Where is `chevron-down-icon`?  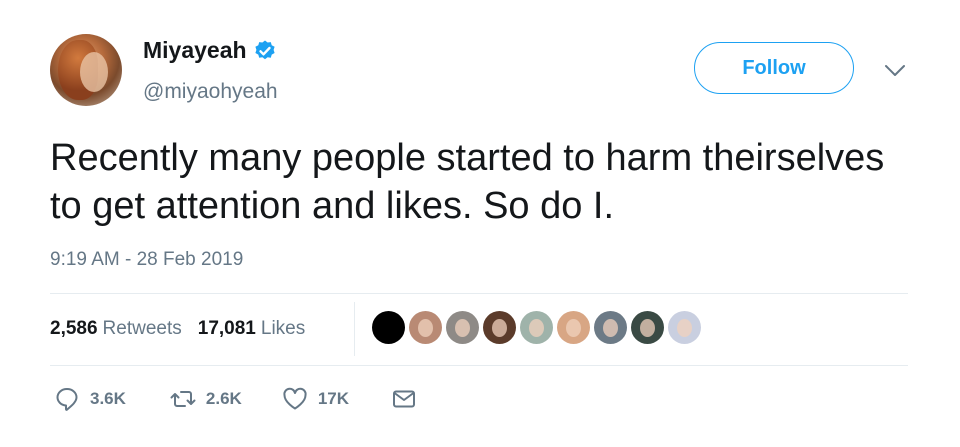 chevron-down-icon is located at coordinates (895, 71).